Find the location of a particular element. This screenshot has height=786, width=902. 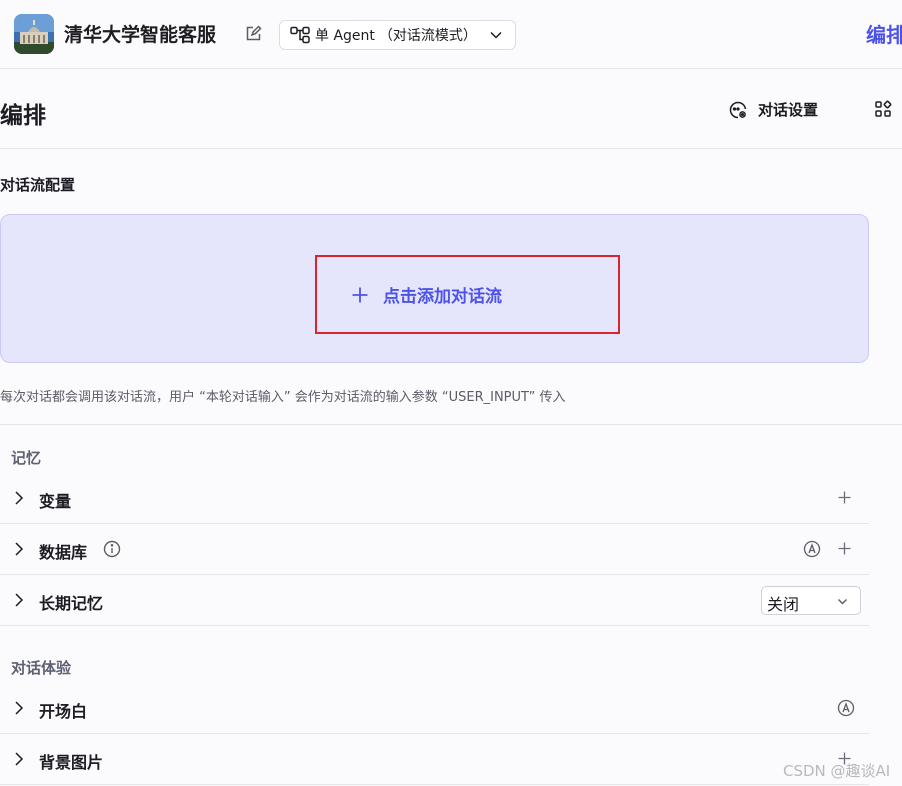

mode-sublabel: （对话流模式） is located at coordinates (427, 36).